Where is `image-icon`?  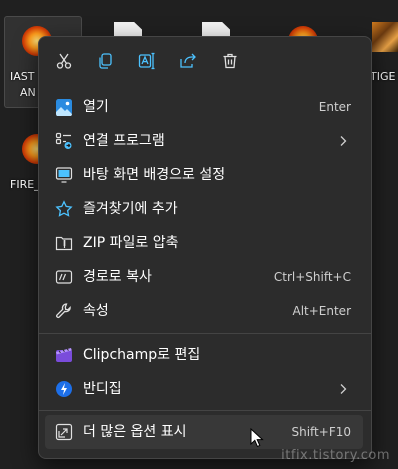
image-icon is located at coordinates (64, 107).